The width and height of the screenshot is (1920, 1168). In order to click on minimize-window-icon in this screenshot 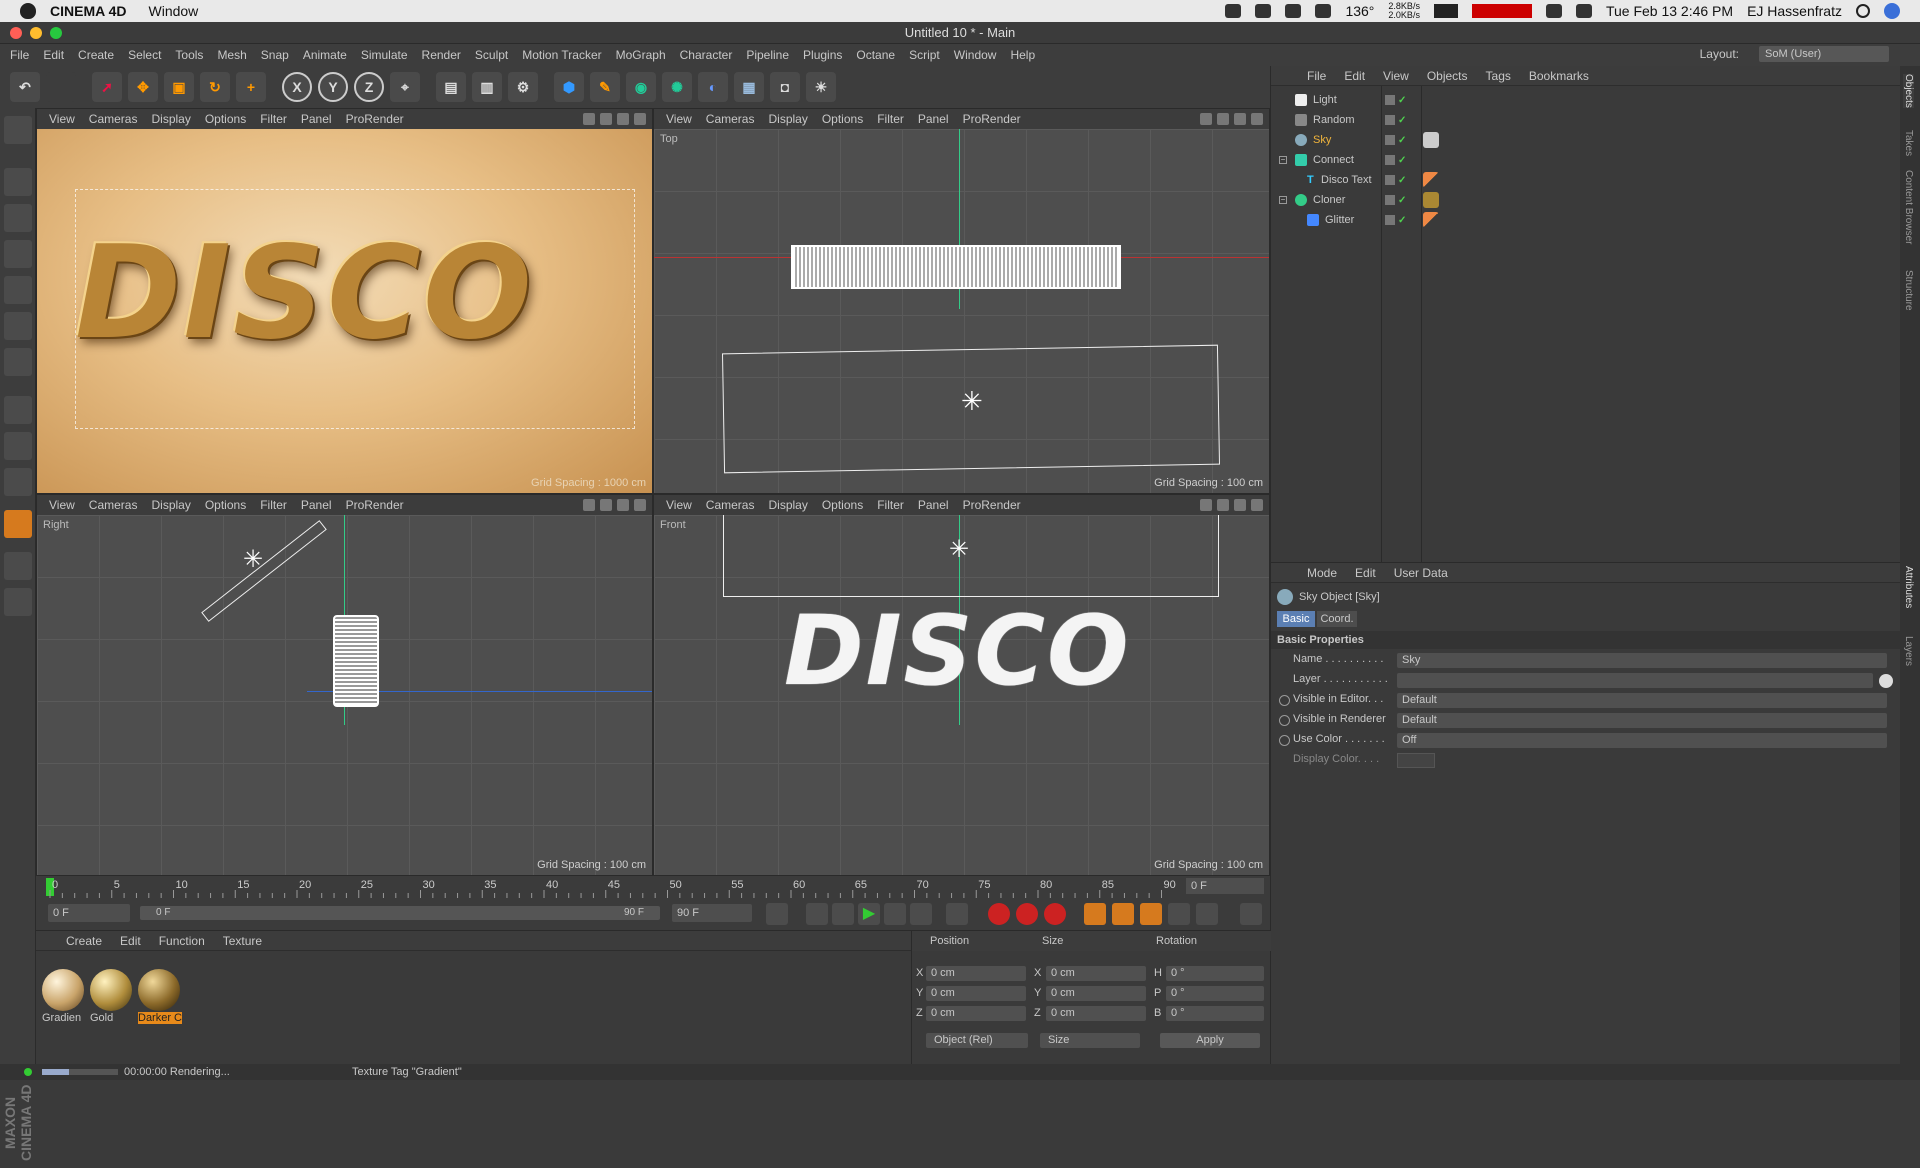, I will do `click(36, 33)`.